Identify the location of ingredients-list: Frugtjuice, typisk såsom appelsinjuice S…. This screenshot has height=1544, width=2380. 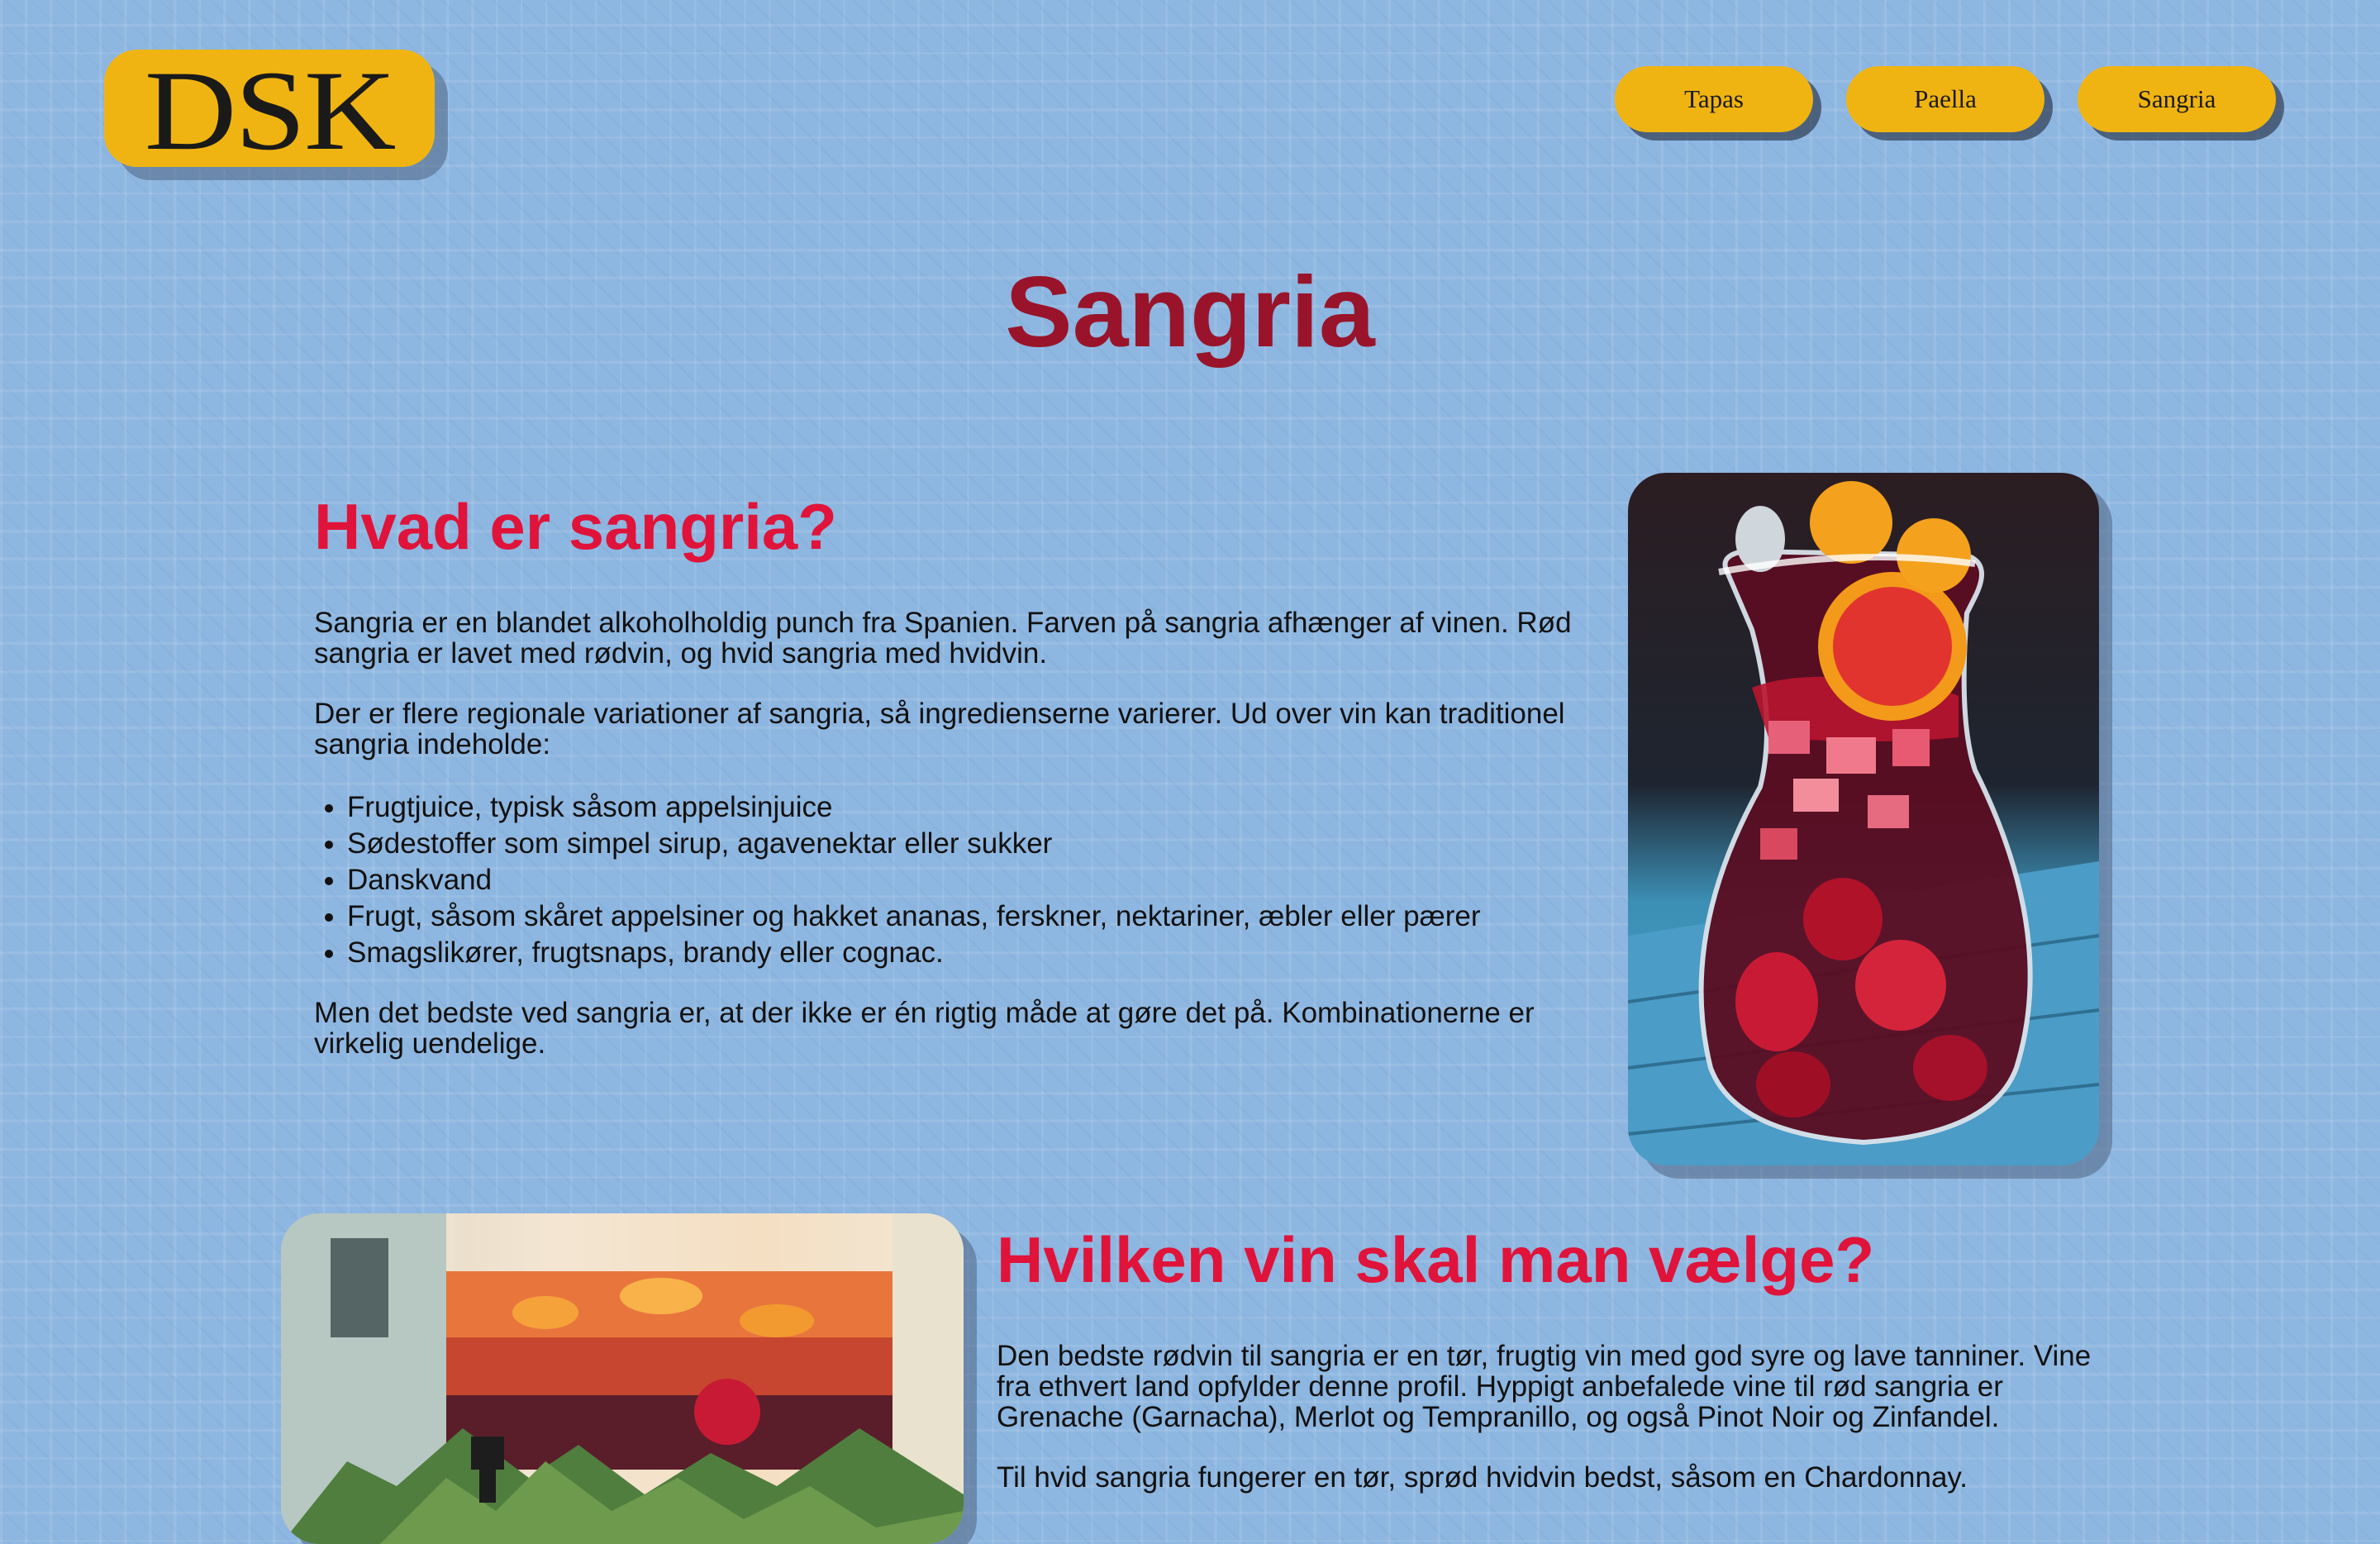
(950, 880).